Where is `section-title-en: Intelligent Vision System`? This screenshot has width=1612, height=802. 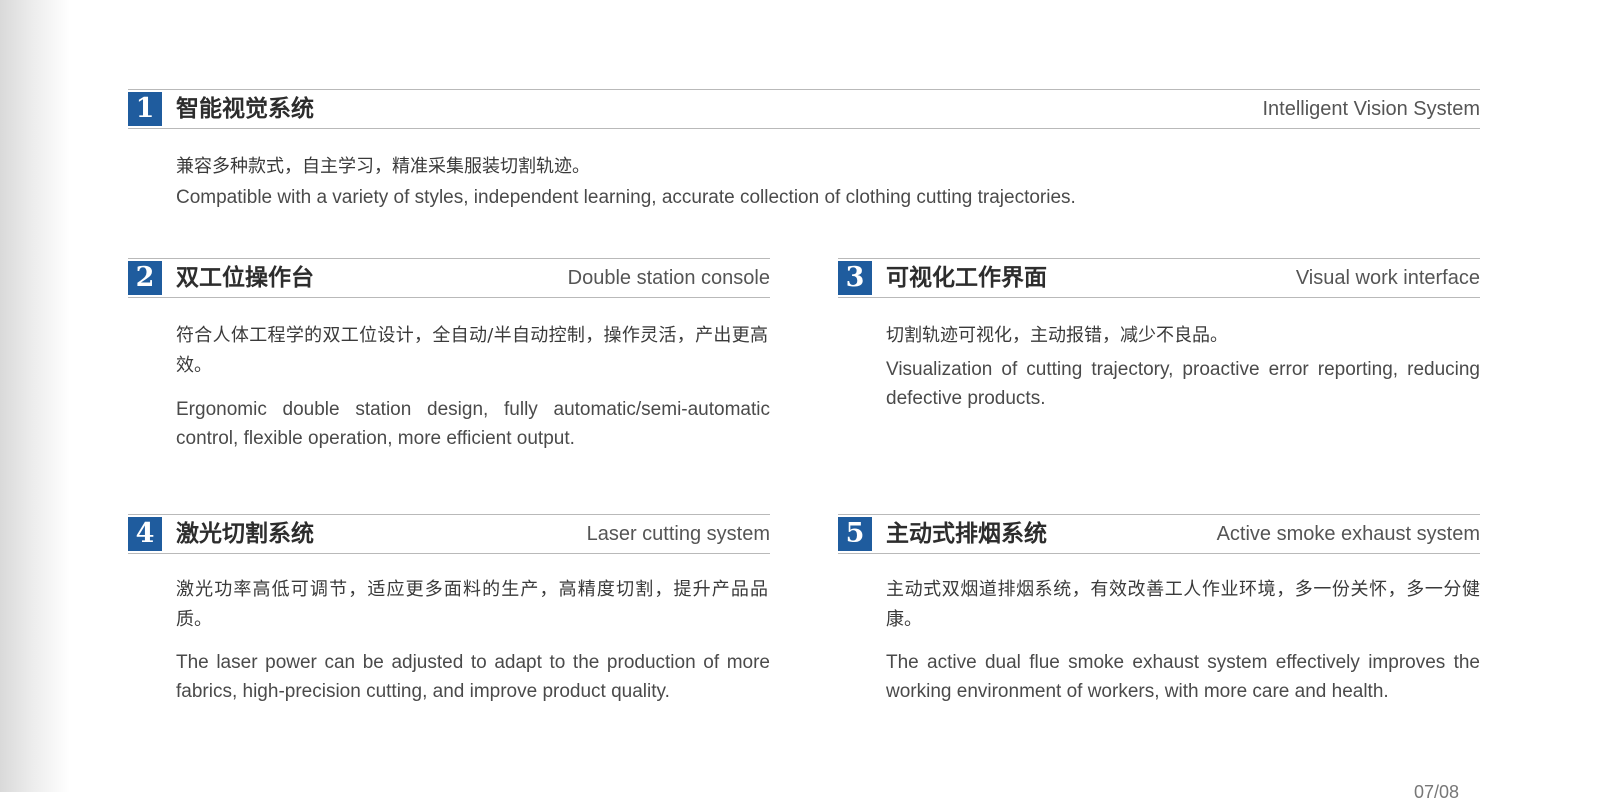
section-title-en: Intelligent Vision System is located at coordinates (1371, 109).